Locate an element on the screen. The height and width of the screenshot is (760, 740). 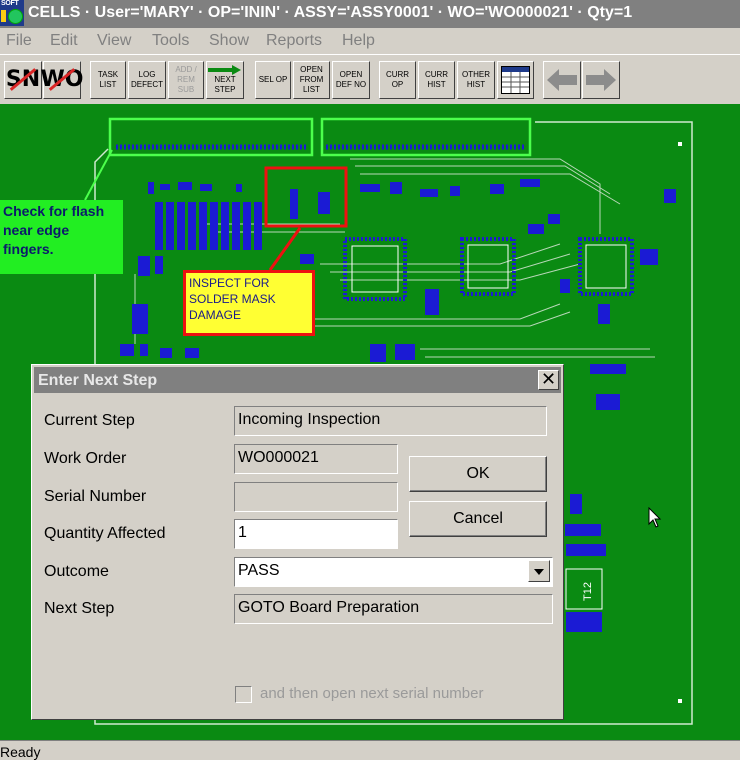
serial-number-field is located at coordinates (316, 497).